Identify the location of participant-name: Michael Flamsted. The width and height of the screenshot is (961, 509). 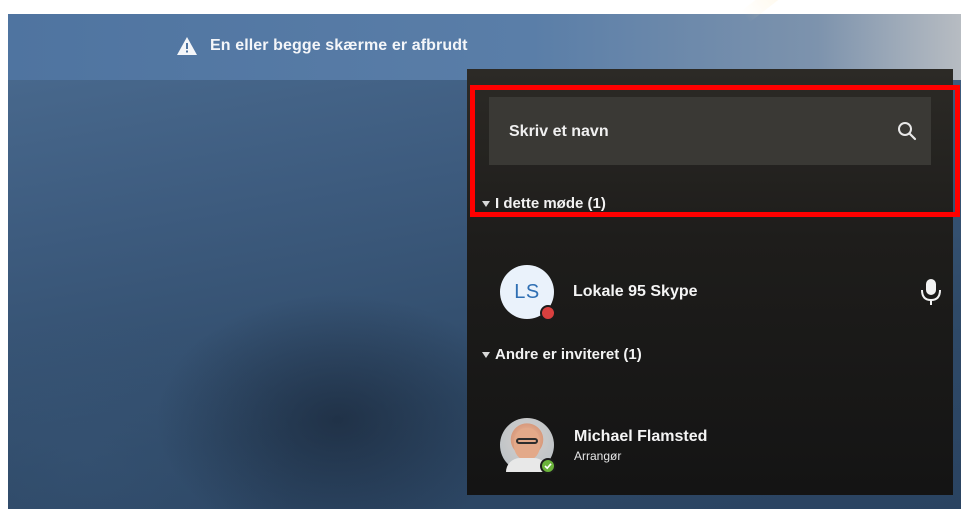
(641, 436).